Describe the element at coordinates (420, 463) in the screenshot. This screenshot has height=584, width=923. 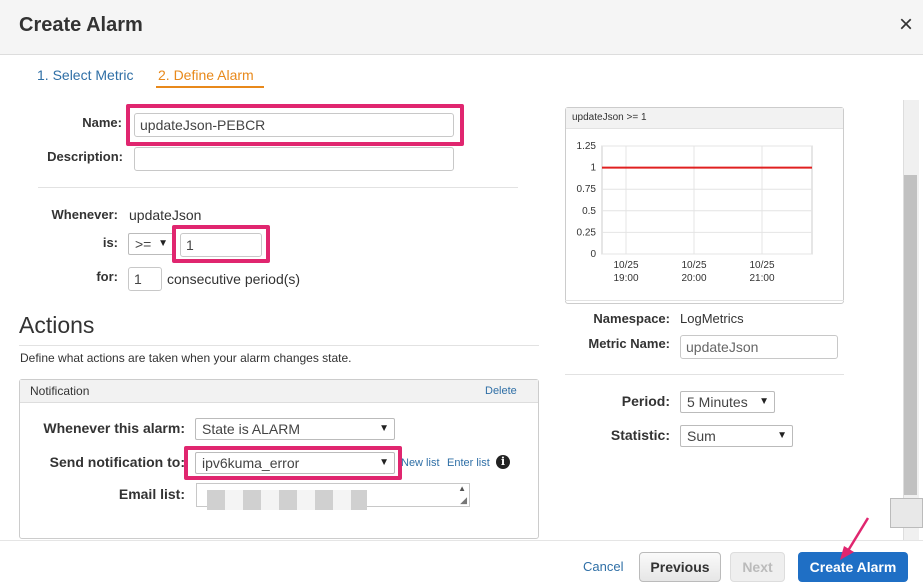
I see `new-list-link: New list` at that location.